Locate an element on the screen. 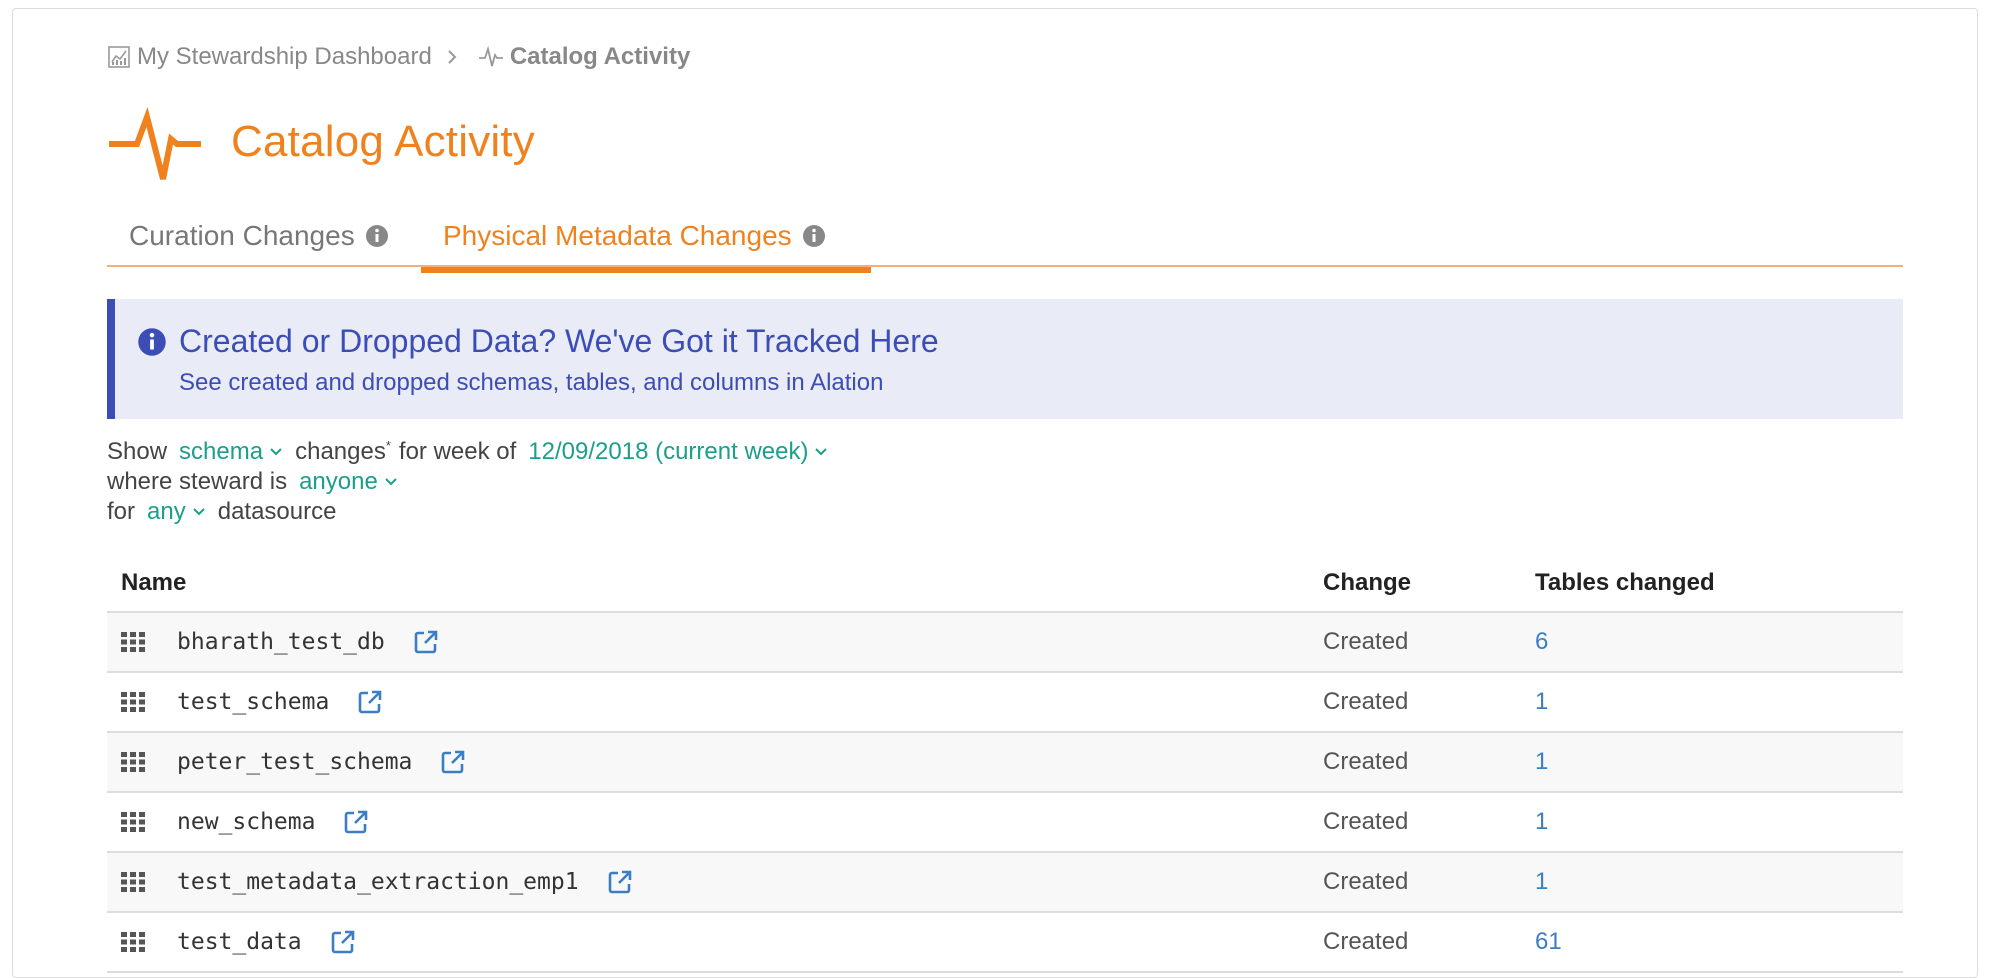 This screenshot has height=978, width=1990. object-type-dropdown: schema is located at coordinates (231, 452).